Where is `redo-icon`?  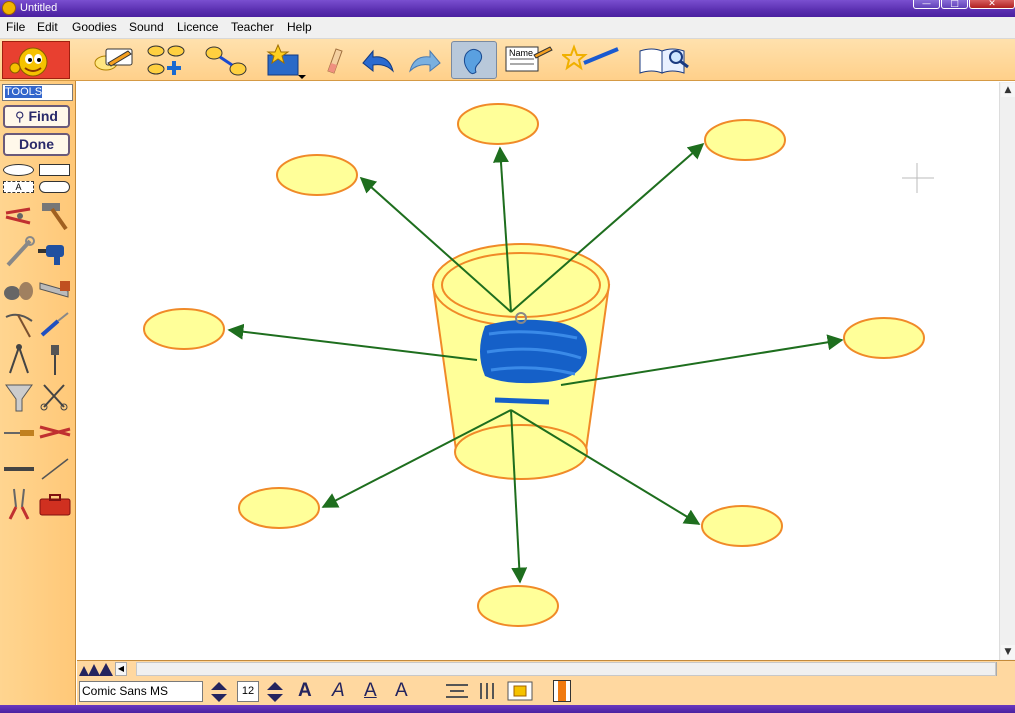
redo-icon is located at coordinates (425, 61).